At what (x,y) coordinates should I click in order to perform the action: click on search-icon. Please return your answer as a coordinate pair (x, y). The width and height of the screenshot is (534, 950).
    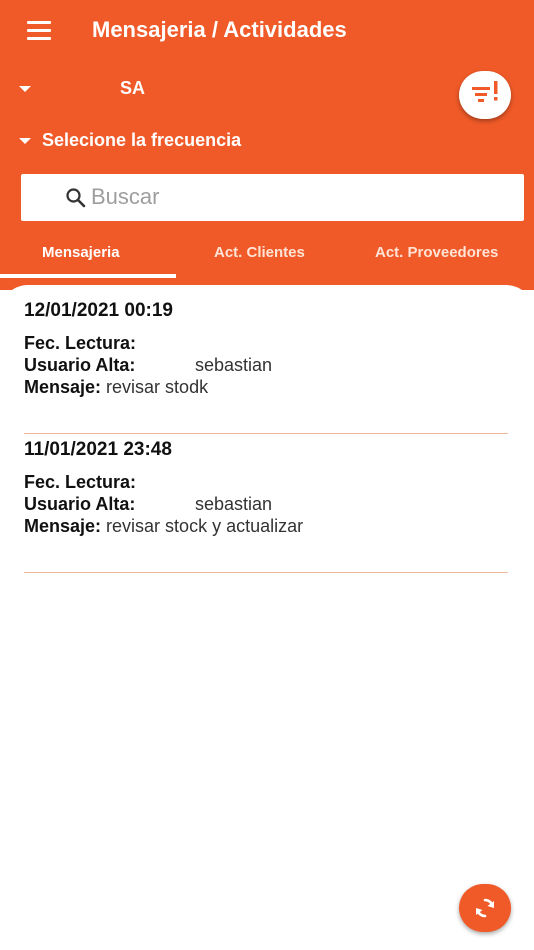
    Looking at the image, I should click on (76, 198).